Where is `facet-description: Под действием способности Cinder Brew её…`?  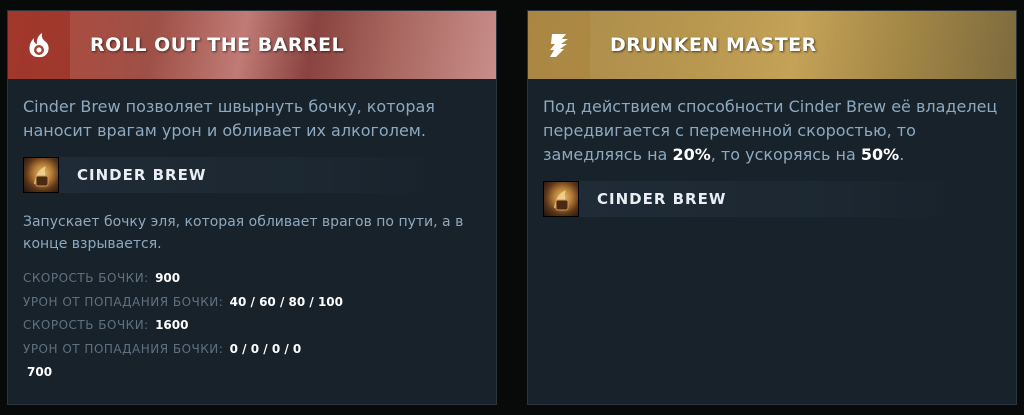
facet-description: Под действием способности Cinder Brew её… is located at coordinates (770, 131).